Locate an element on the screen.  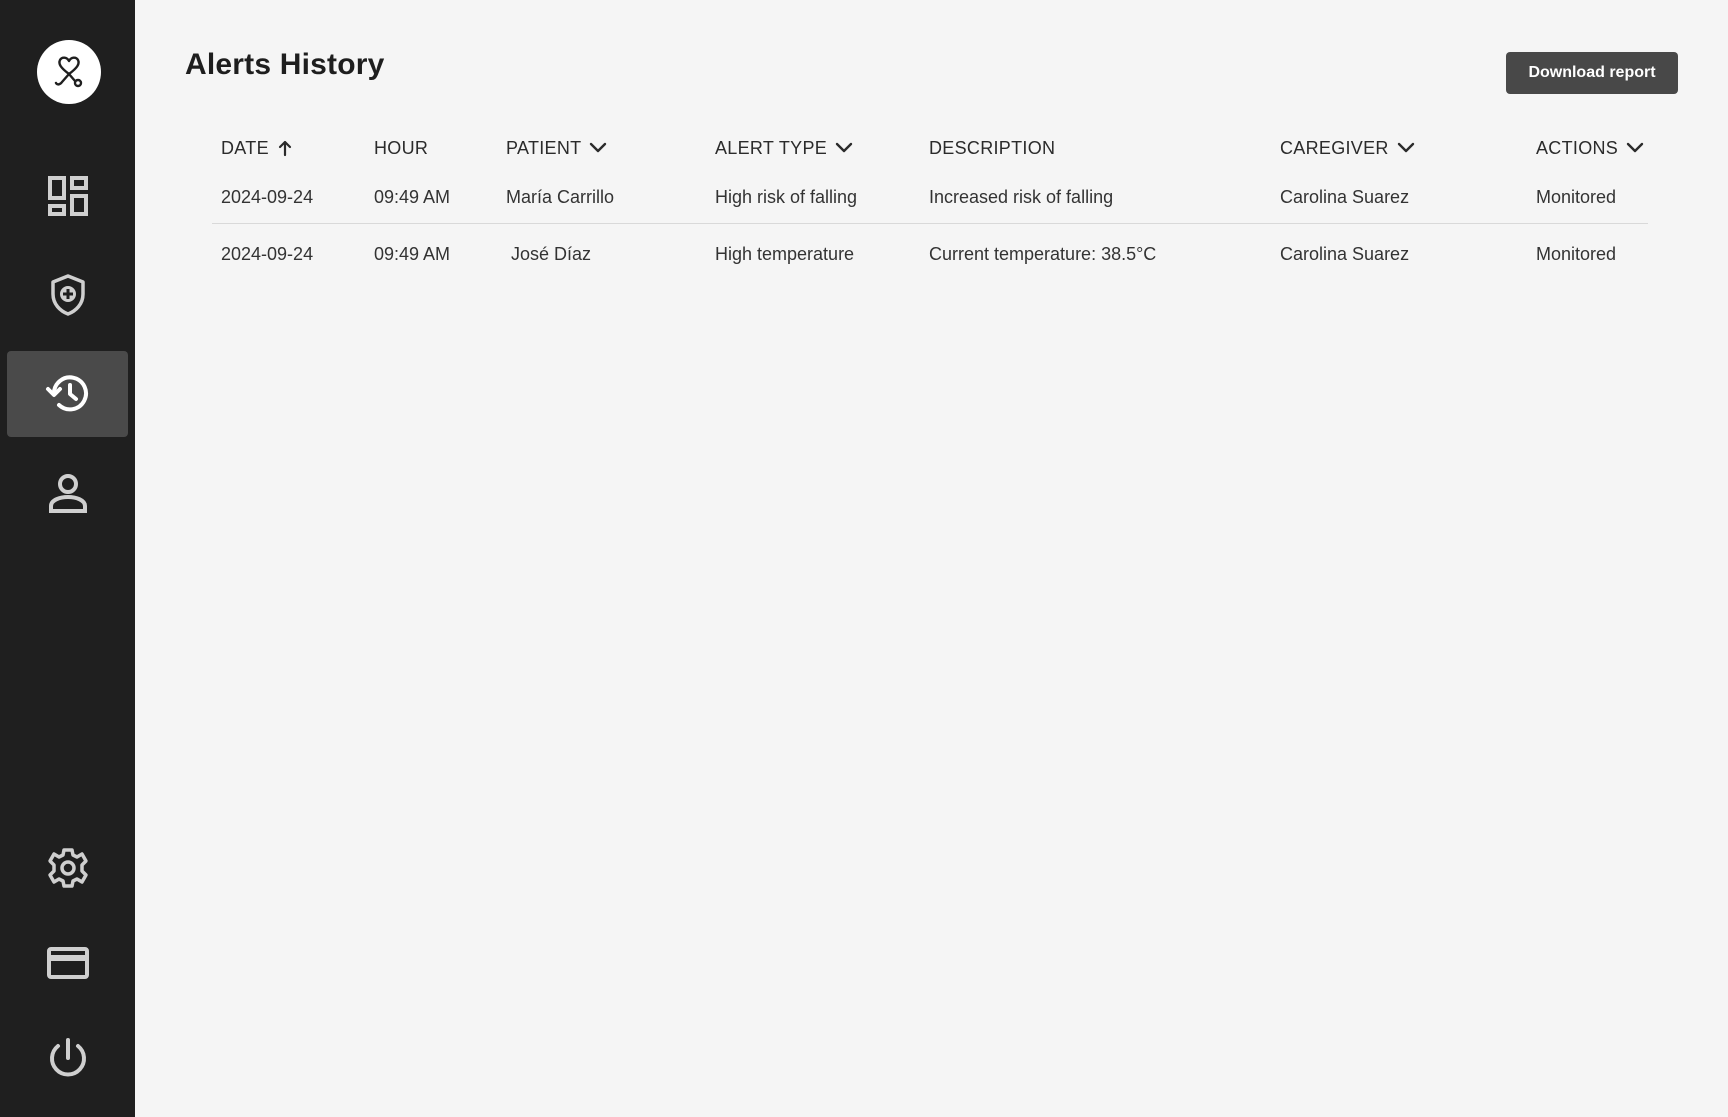
download-report-button: Download report is located at coordinates (1592, 73).